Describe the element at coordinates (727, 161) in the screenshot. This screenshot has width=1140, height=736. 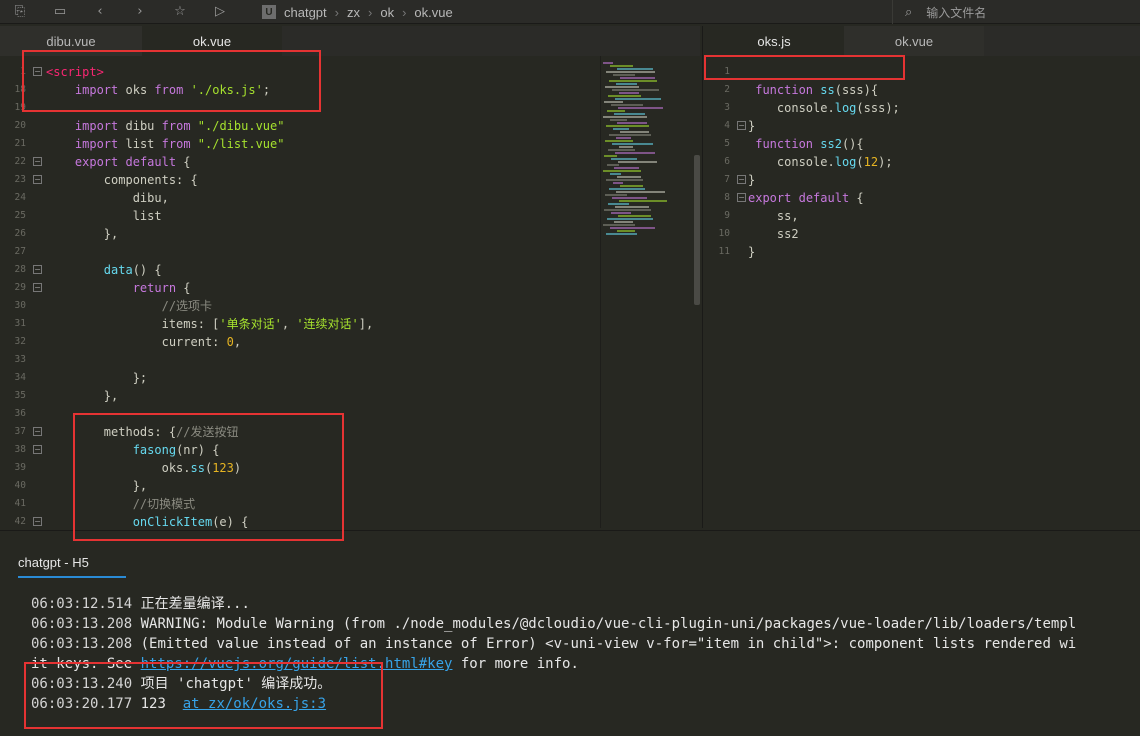
I see `line-number: 6` at that location.